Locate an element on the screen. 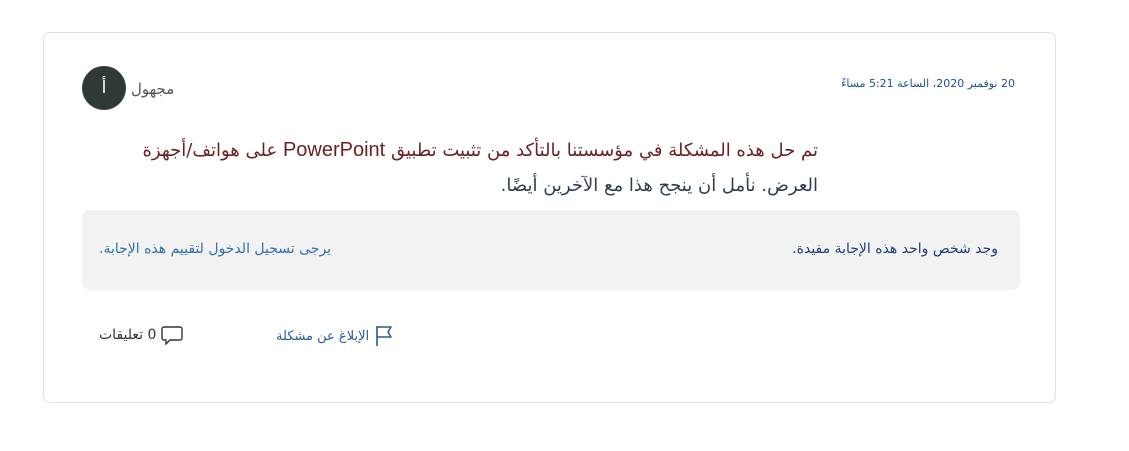  author-name: مجهول is located at coordinates (153, 89).